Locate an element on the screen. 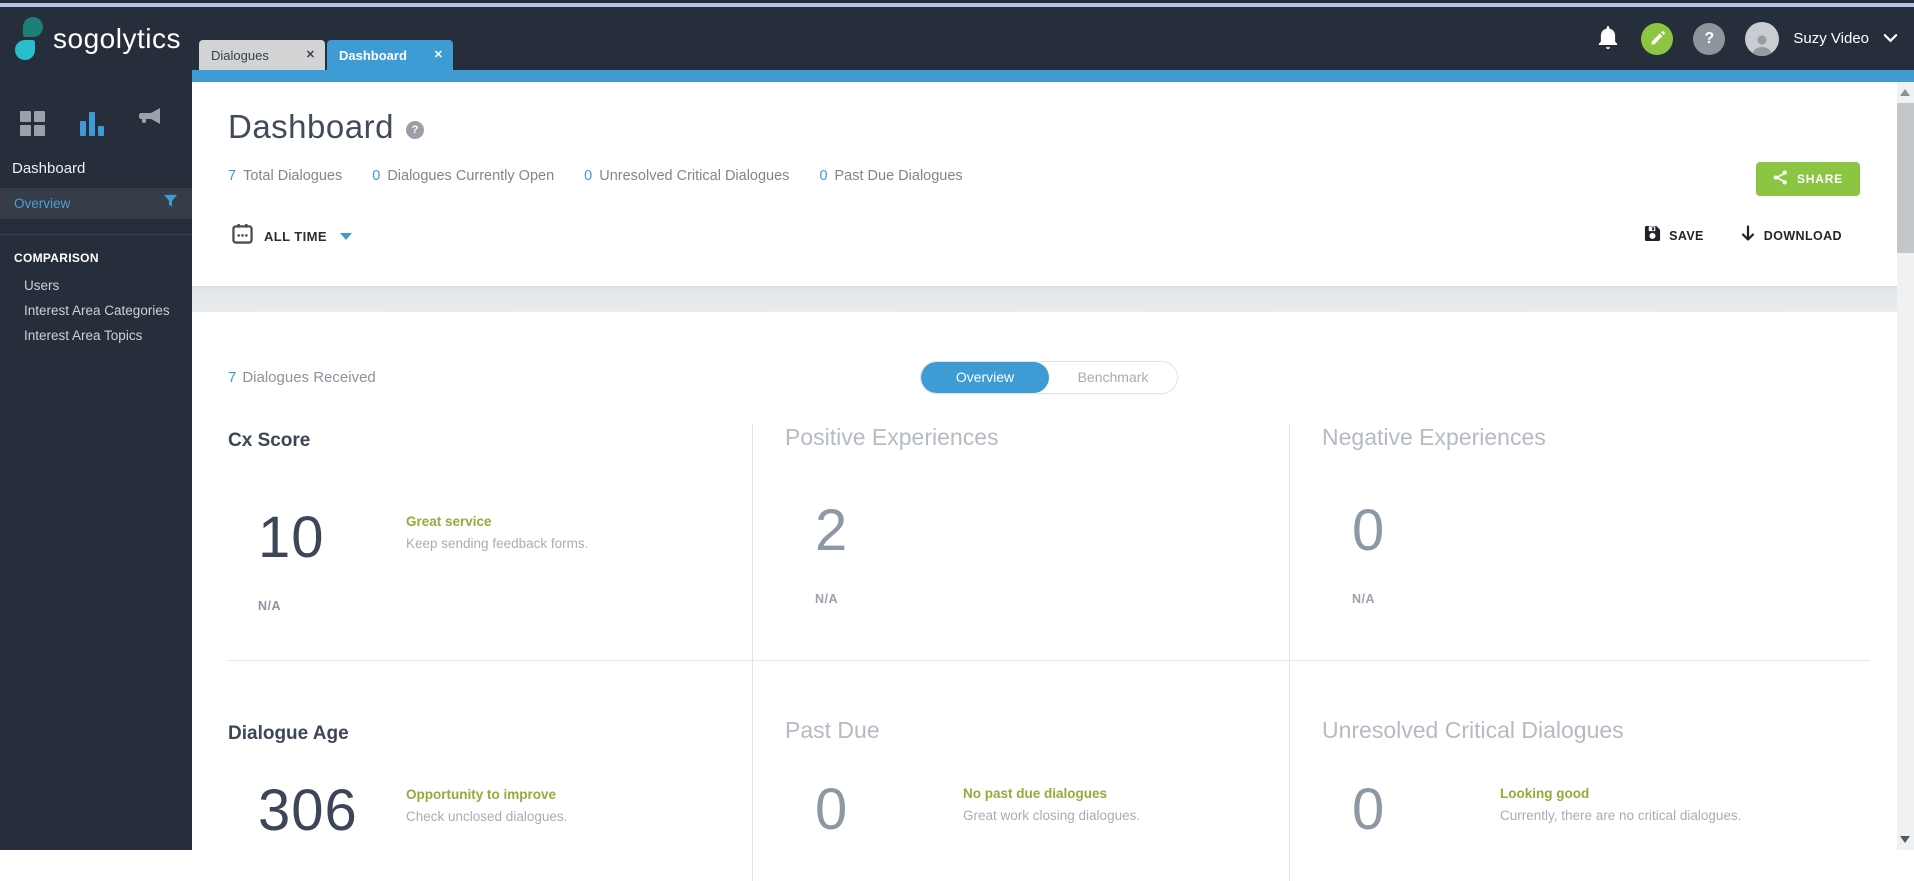 The image size is (1914, 881). stat-label: Unresolved Critical Dialogues is located at coordinates (694, 176).